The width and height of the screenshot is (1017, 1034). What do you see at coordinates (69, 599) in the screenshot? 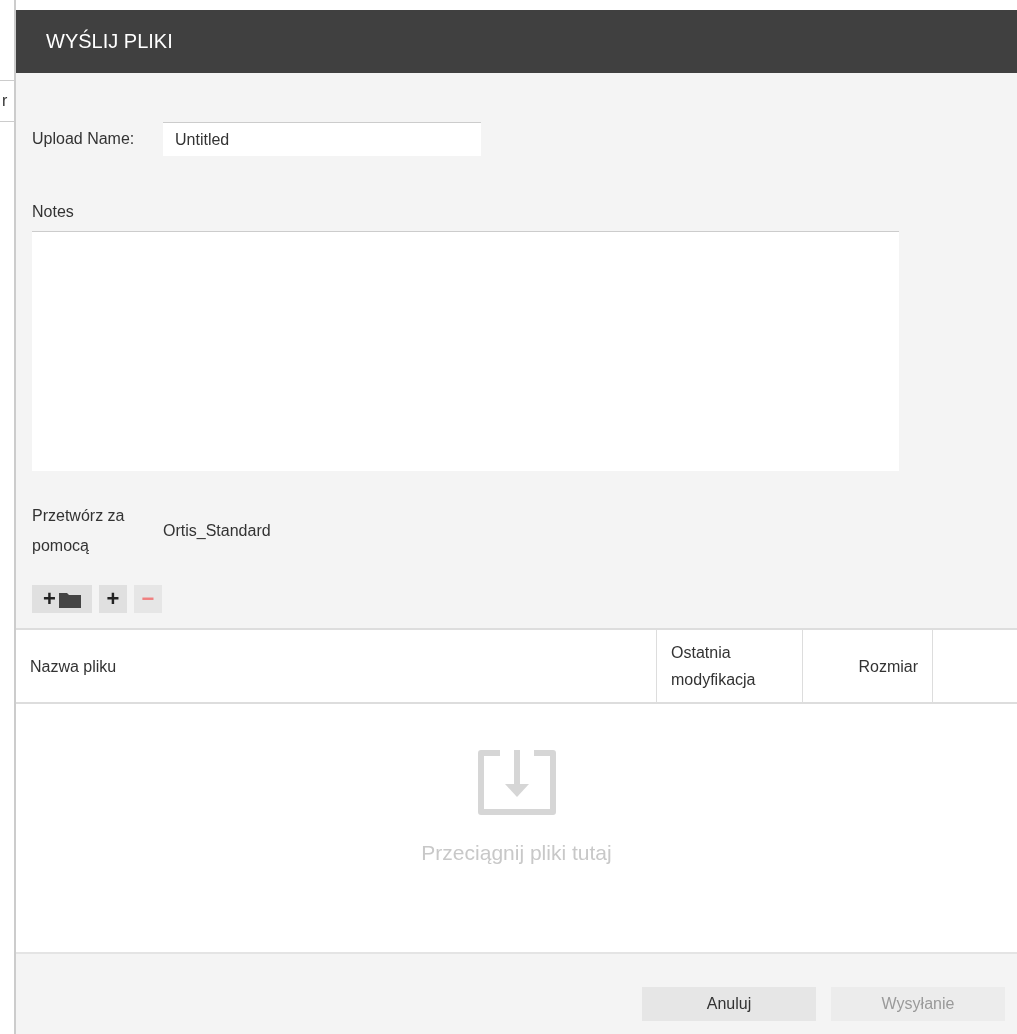
I see `folder-icon` at bounding box center [69, 599].